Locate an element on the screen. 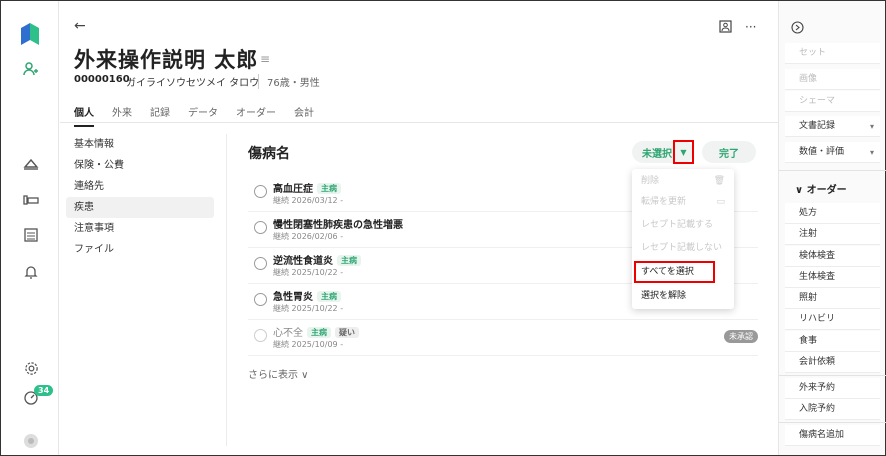 This screenshot has width=886, height=456. patient-kana: ガイライソウセツメイ タロウ is located at coordinates (193, 83).